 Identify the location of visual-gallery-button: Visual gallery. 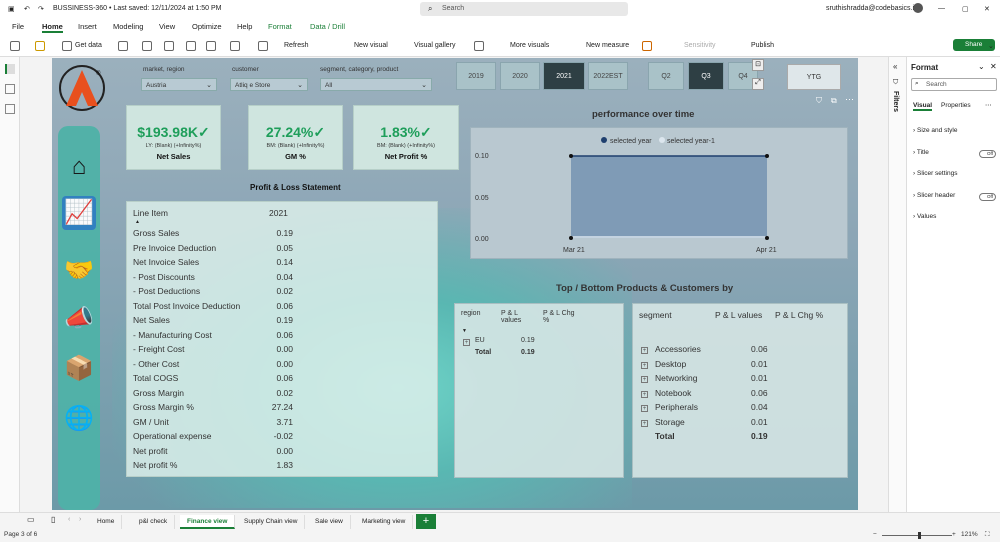
(435, 45).